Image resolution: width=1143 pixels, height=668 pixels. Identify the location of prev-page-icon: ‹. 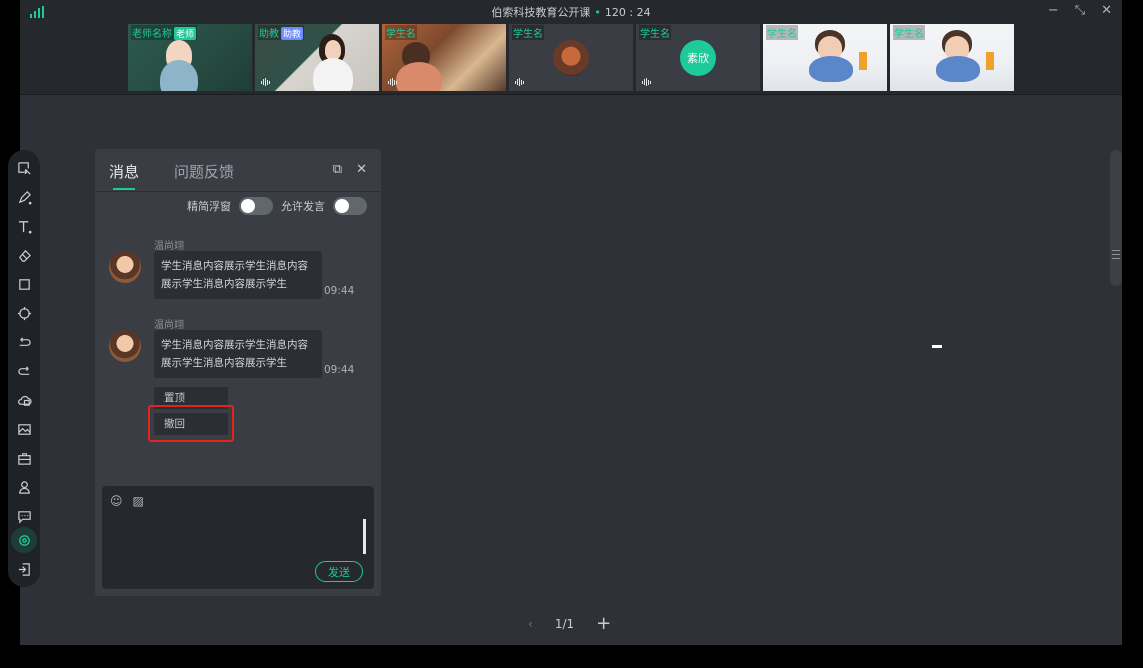
(530, 624).